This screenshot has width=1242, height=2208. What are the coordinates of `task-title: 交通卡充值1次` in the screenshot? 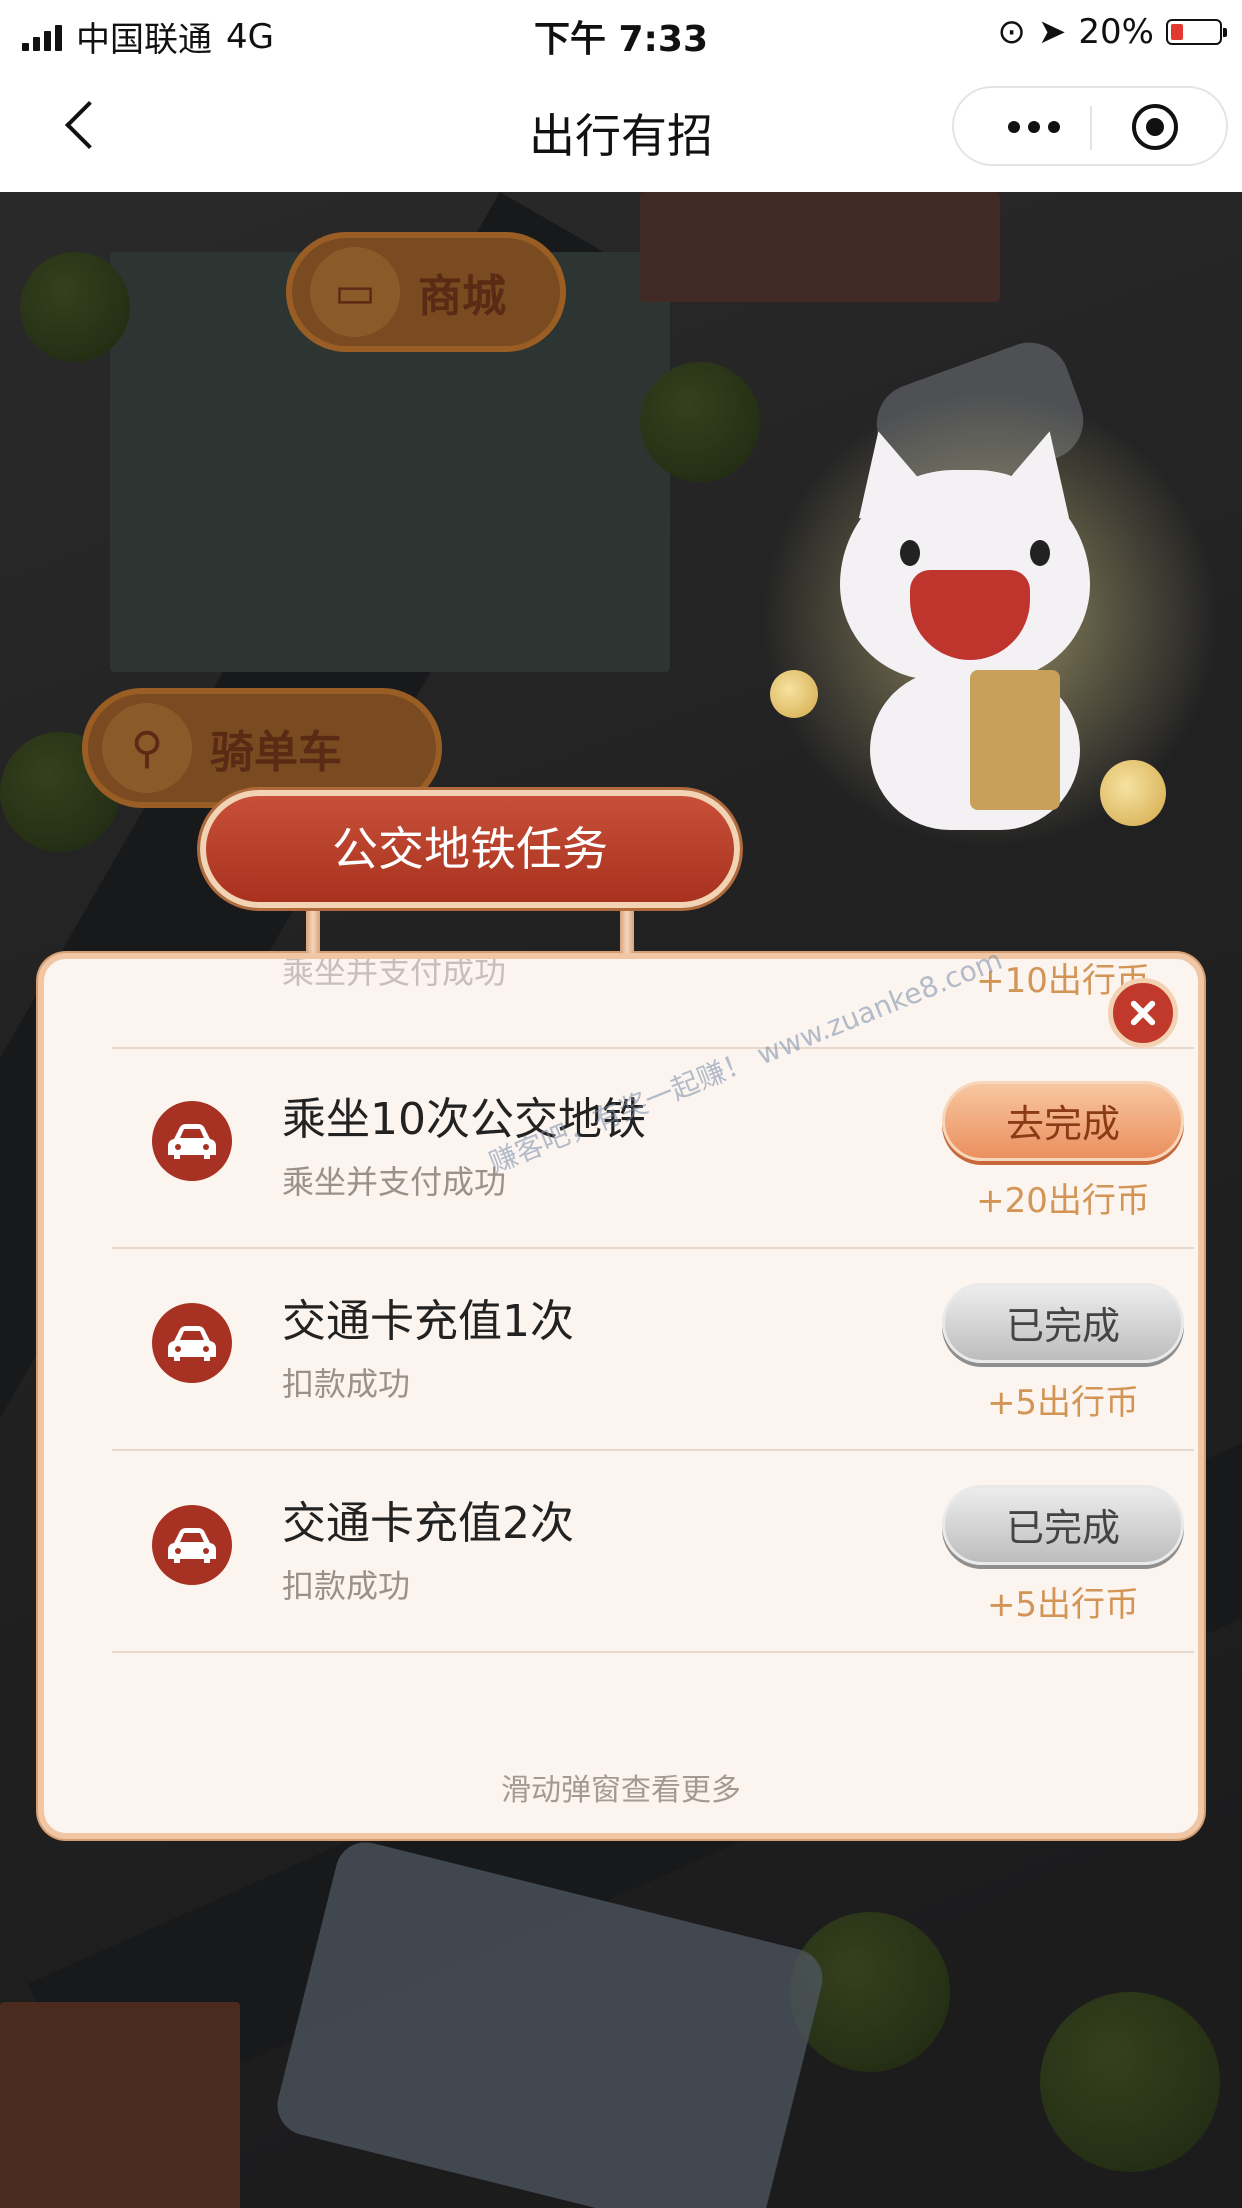 It's located at (428, 1321).